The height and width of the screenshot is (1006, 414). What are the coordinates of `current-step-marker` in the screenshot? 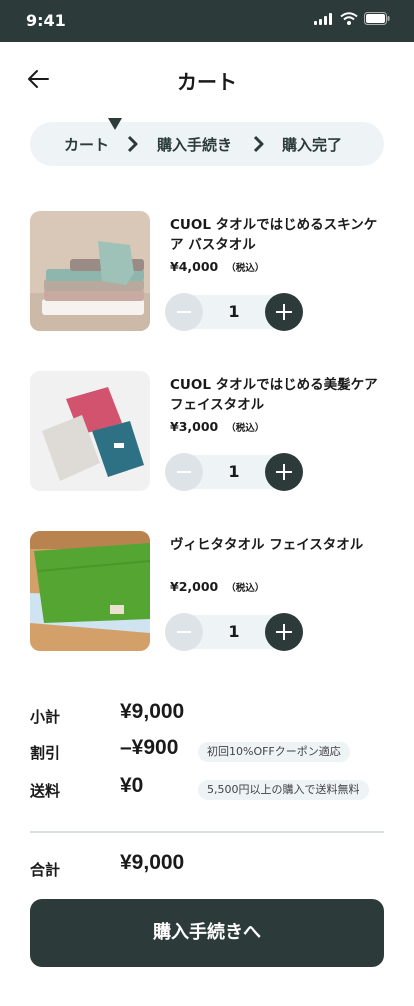 It's located at (115, 124).